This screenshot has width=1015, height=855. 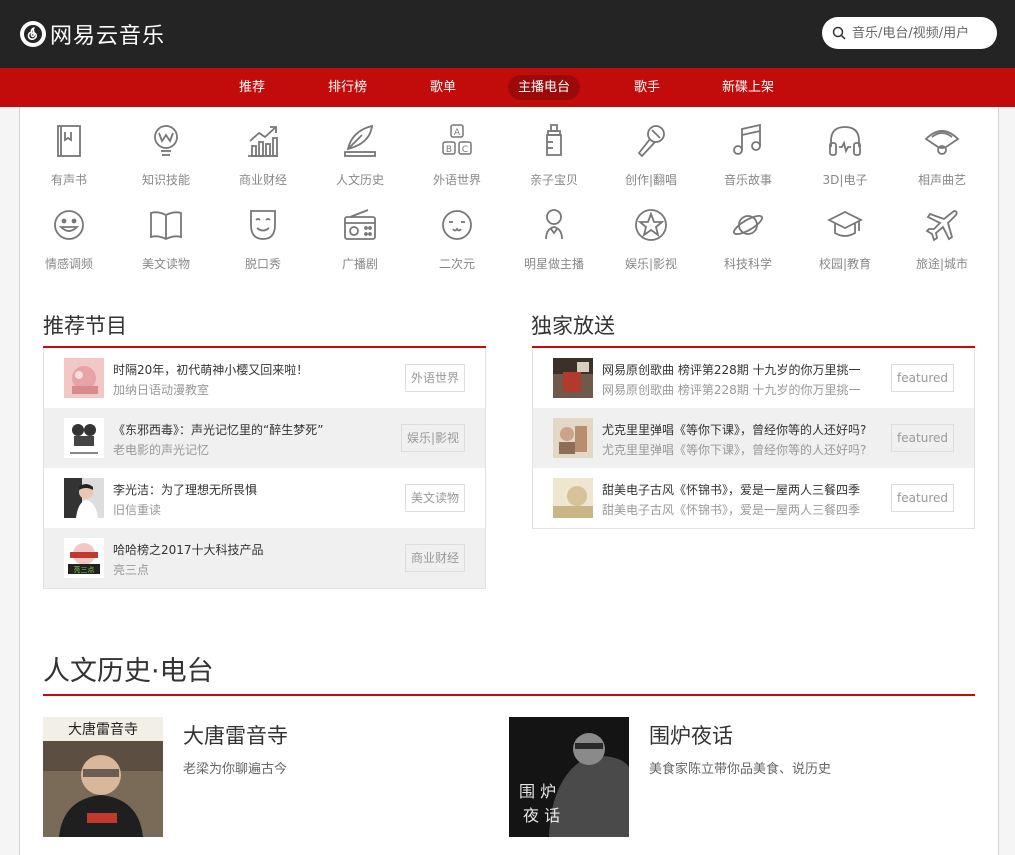 What do you see at coordinates (360, 224) in the screenshot?
I see `radio-icon` at bounding box center [360, 224].